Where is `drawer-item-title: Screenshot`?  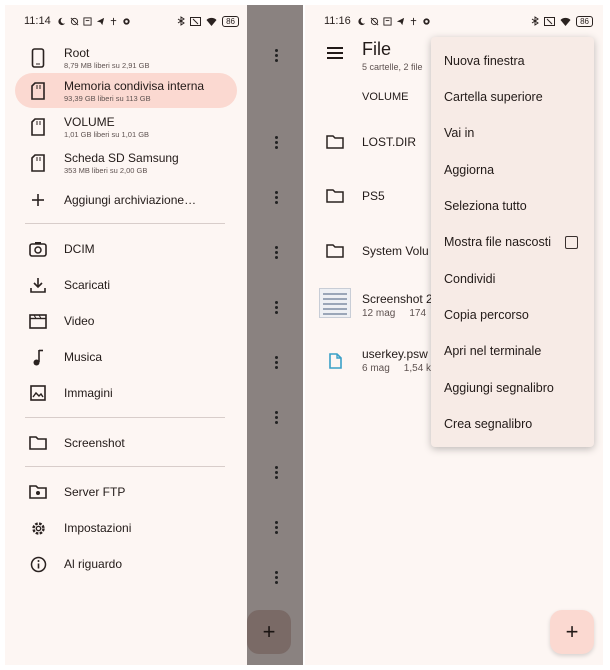
drawer-item-title: Screenshot is located at coordinates (94, 443).